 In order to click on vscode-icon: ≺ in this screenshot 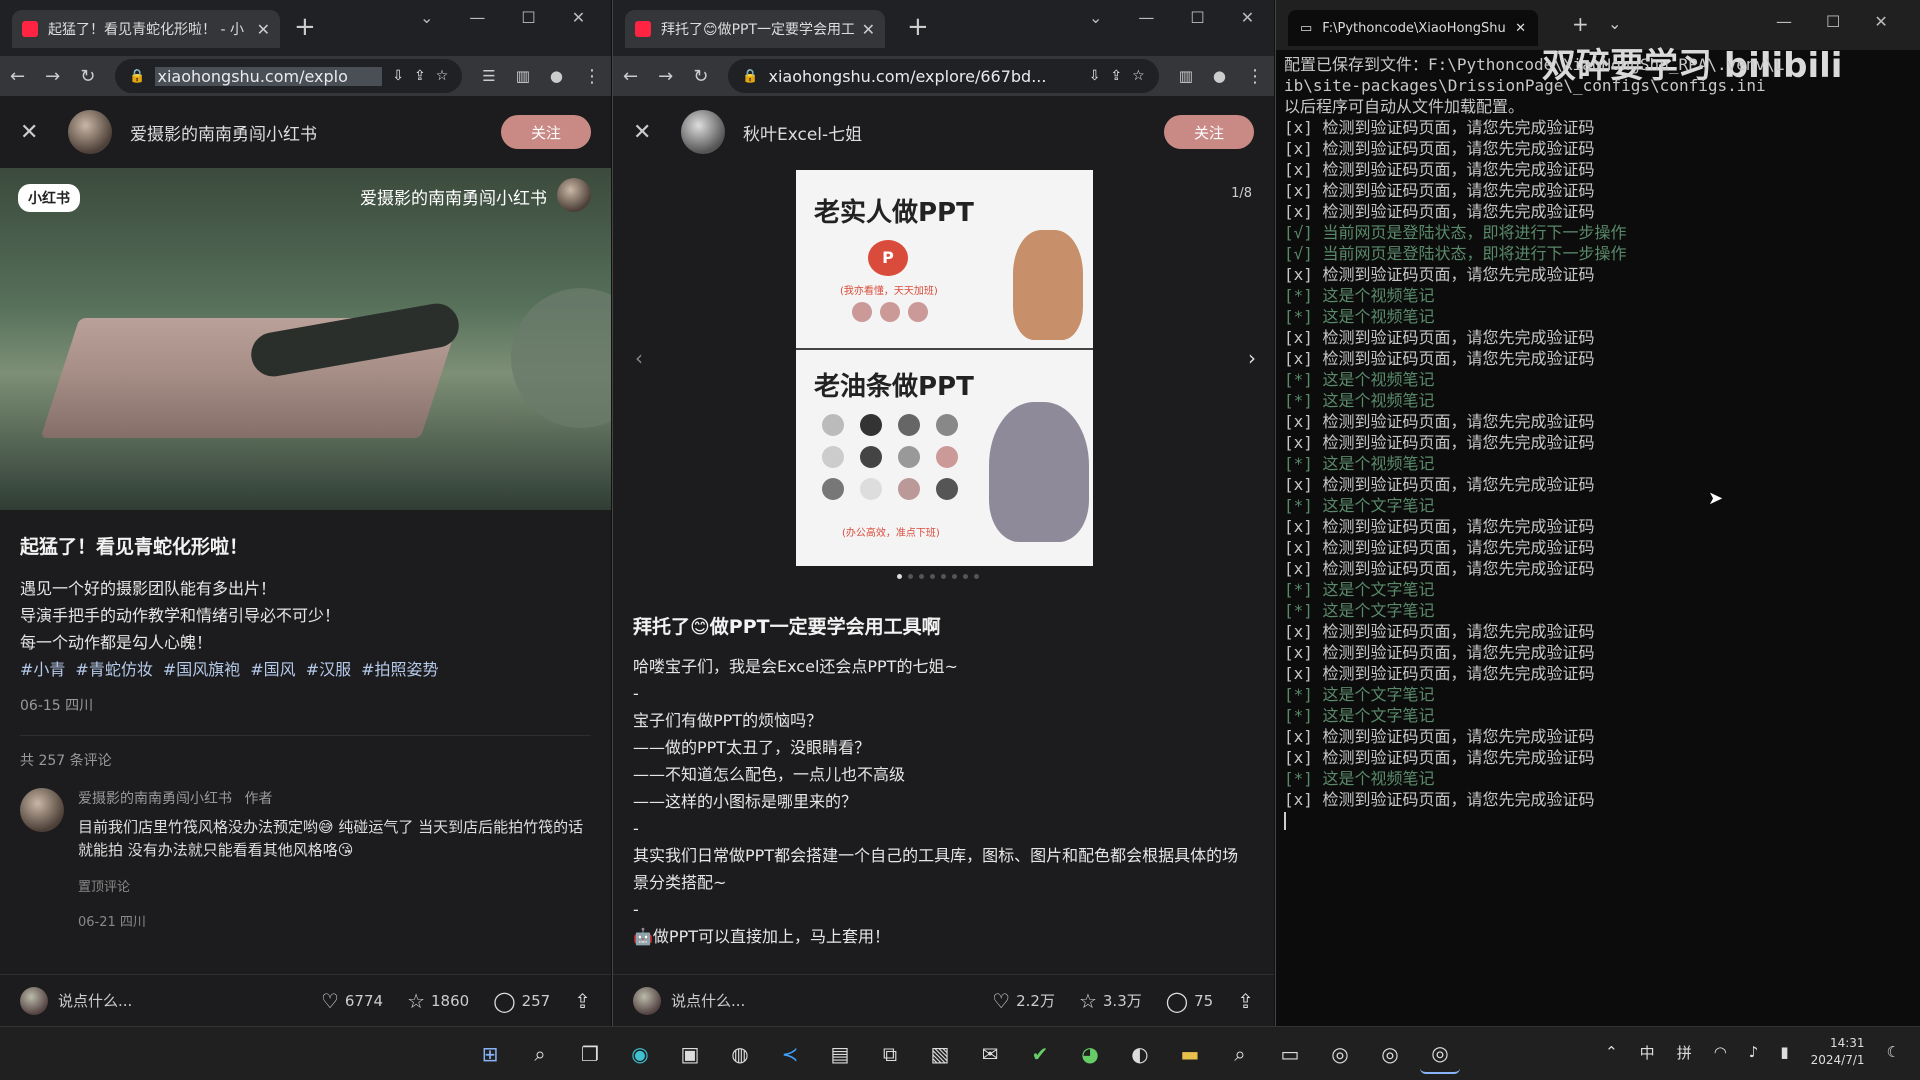, I will do `click(790, 1054)`.